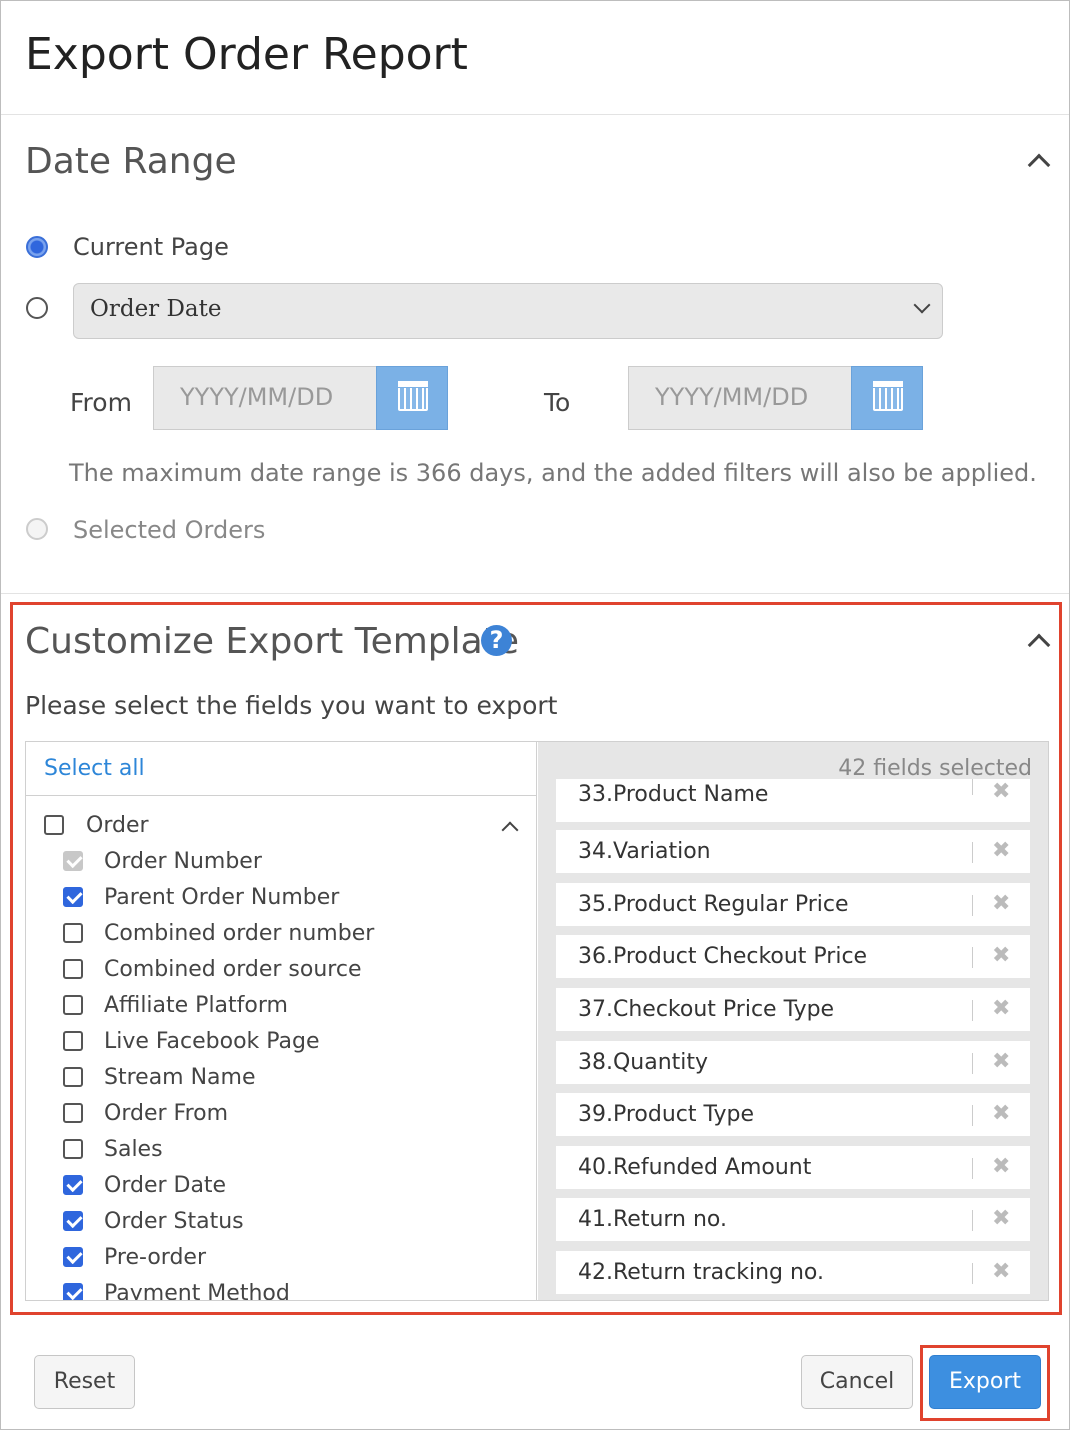  Describe the element at coordinates (155, 1257) in the screenshot. I see `field-label: Pre-order` at that location.